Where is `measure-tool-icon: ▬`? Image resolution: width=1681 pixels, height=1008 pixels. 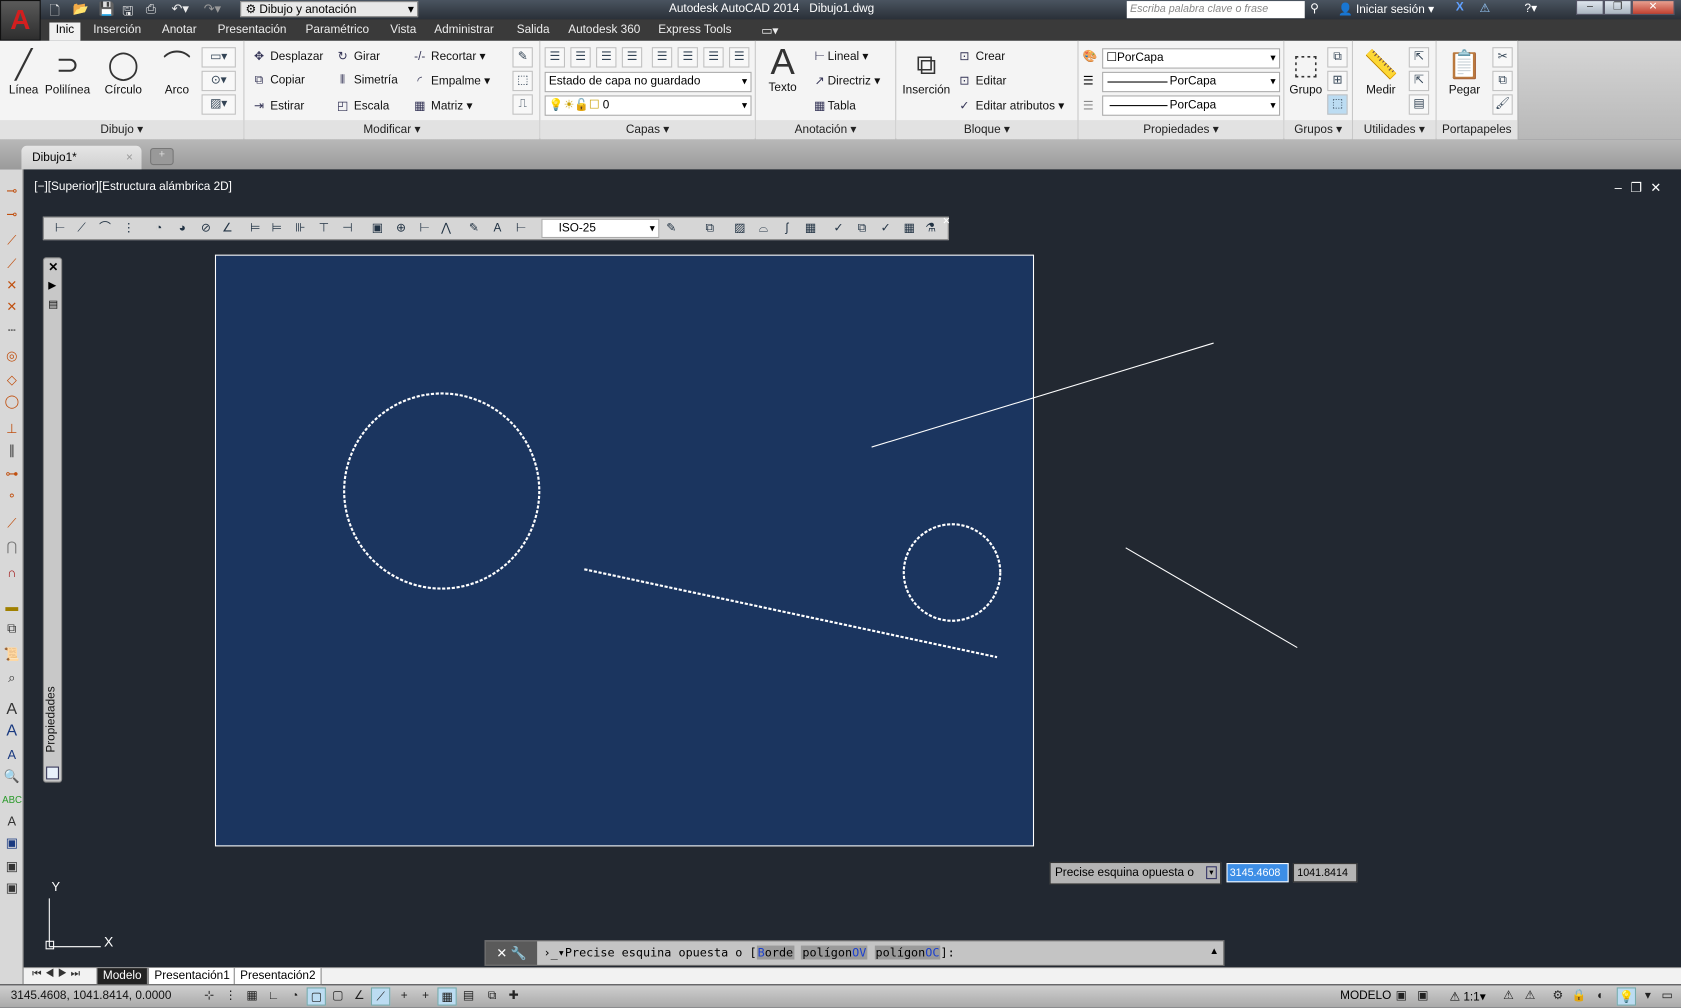 measure-tool-icon: ▬ is located at coordinates (11, 606).